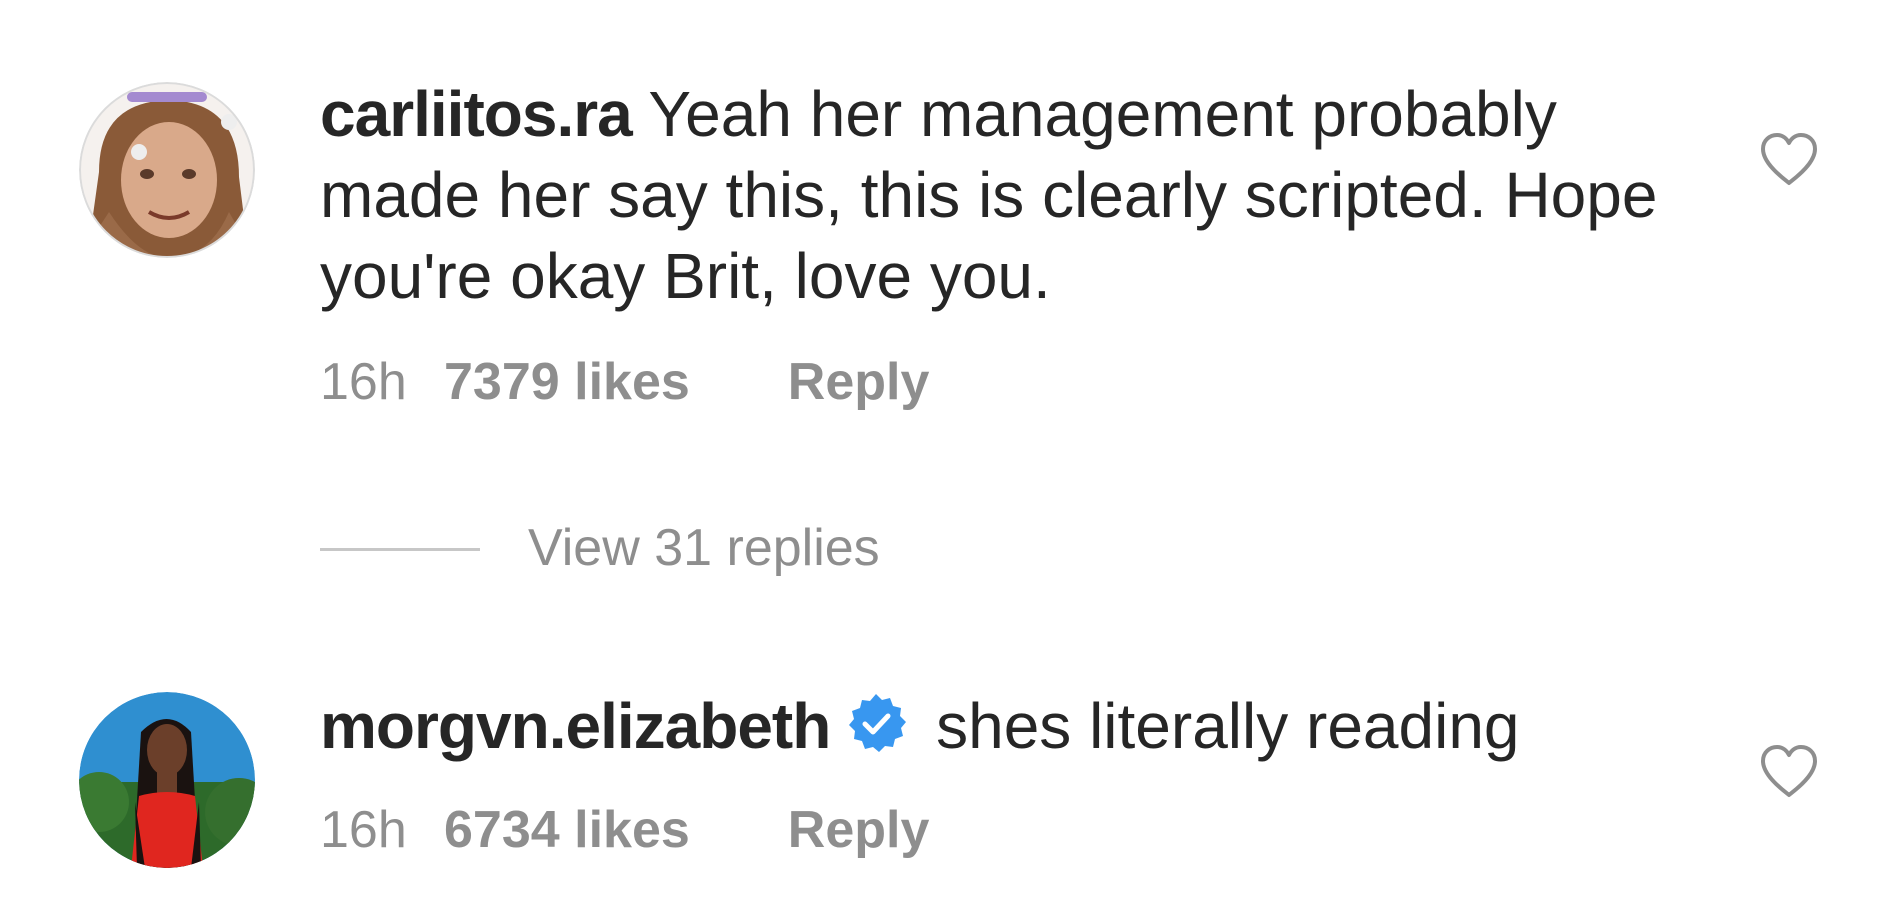 The width and height of the screenshot is (1900, 913). Describe the element at coordinates (575, 726) in the screenshot. I see `username-link: morgvn.elizabeth` at that location.